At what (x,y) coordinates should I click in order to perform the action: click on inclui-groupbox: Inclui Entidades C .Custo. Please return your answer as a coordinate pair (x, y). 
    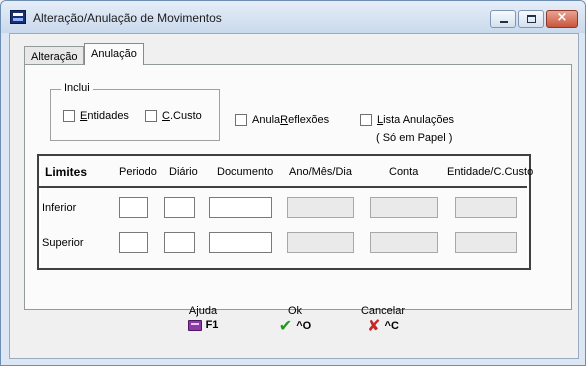
    Looking at the image, I should click on (135, 111).